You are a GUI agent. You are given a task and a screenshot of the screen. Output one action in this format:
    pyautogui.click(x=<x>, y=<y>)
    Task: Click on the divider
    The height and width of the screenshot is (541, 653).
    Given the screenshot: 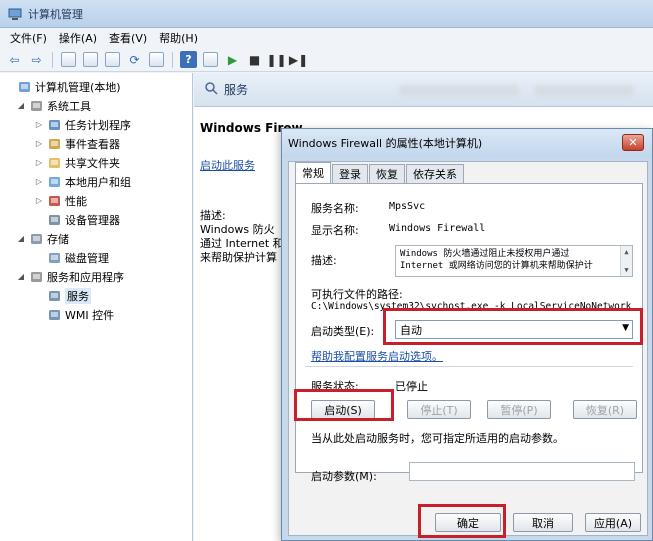 What is the action you would take?
    pyautogui.click(x=469, y=366)
    